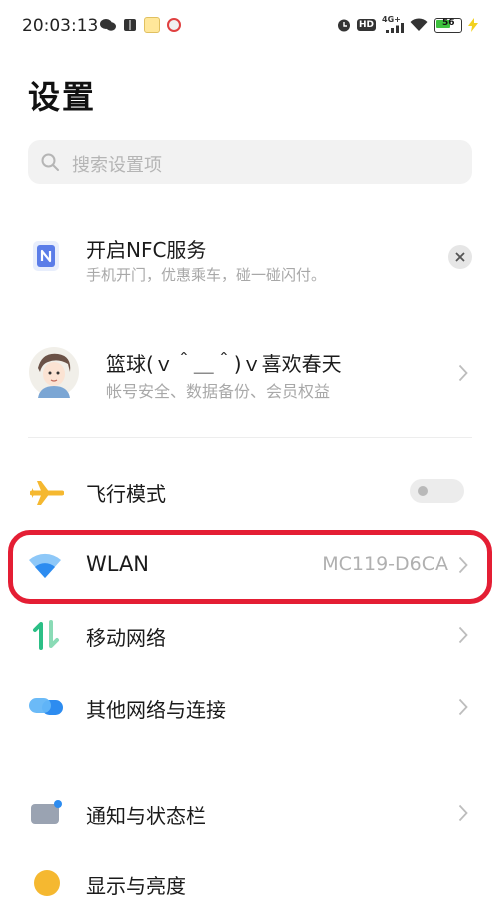 This screenshot has height=914, width=500. What do you see at coordinates (146, 250) in the screenshot?
I see `nfc-title: 开启NFC服务` at bounding box center [146, 250].